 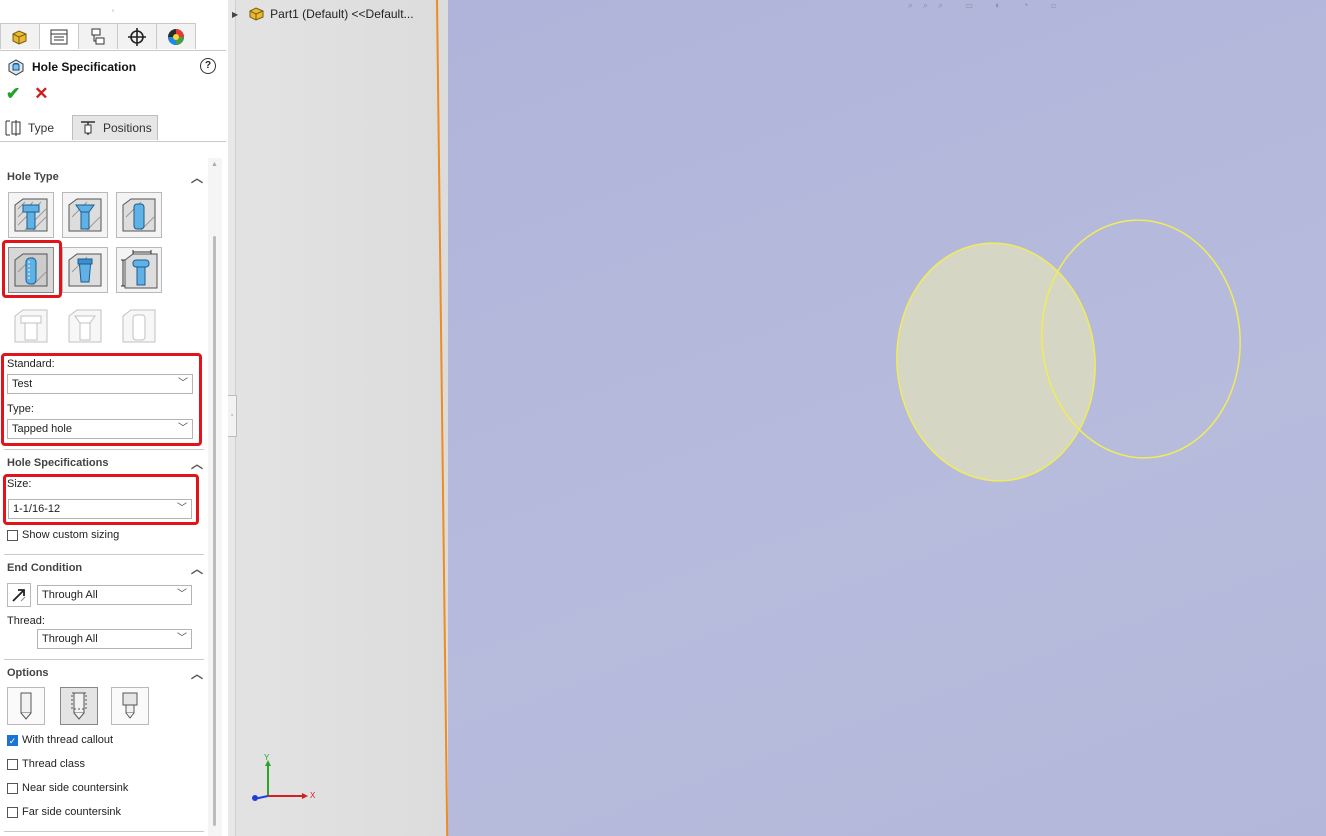 What do you see at coordinates (127, 128) in the screenshot?
I see `tab-positions-label: Positions` at bounding box center [127, 128].